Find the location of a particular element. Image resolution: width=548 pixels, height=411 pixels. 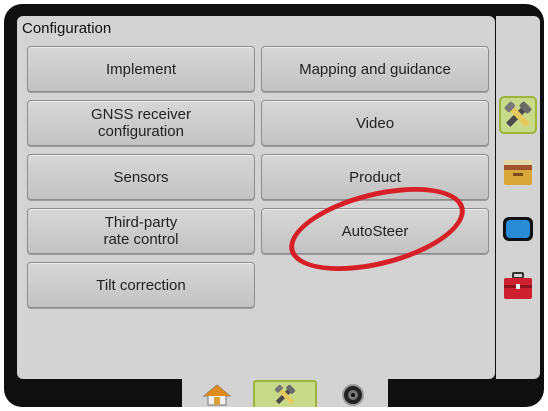

panel-title: Configuration is located at coordinates (67, 28).